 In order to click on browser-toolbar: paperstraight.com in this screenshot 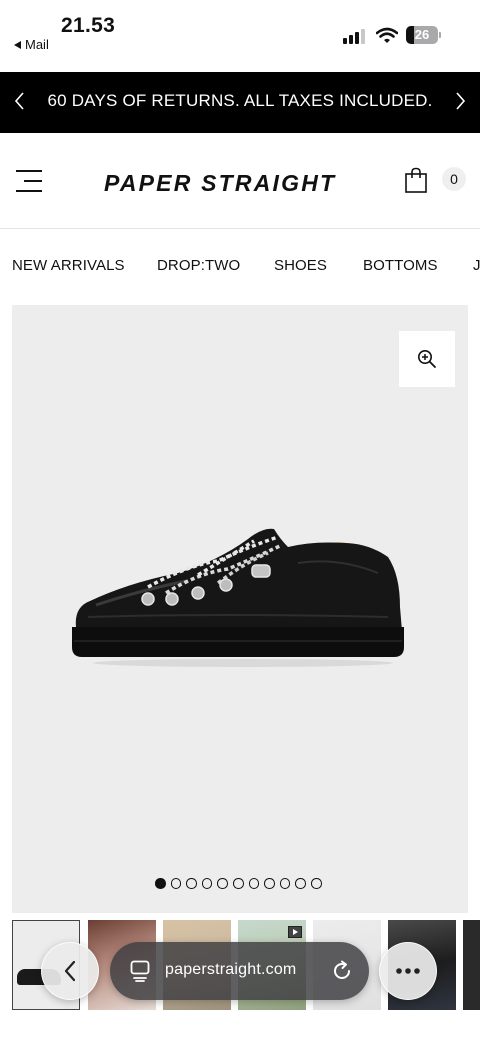, I will do `click(240, 988)`.